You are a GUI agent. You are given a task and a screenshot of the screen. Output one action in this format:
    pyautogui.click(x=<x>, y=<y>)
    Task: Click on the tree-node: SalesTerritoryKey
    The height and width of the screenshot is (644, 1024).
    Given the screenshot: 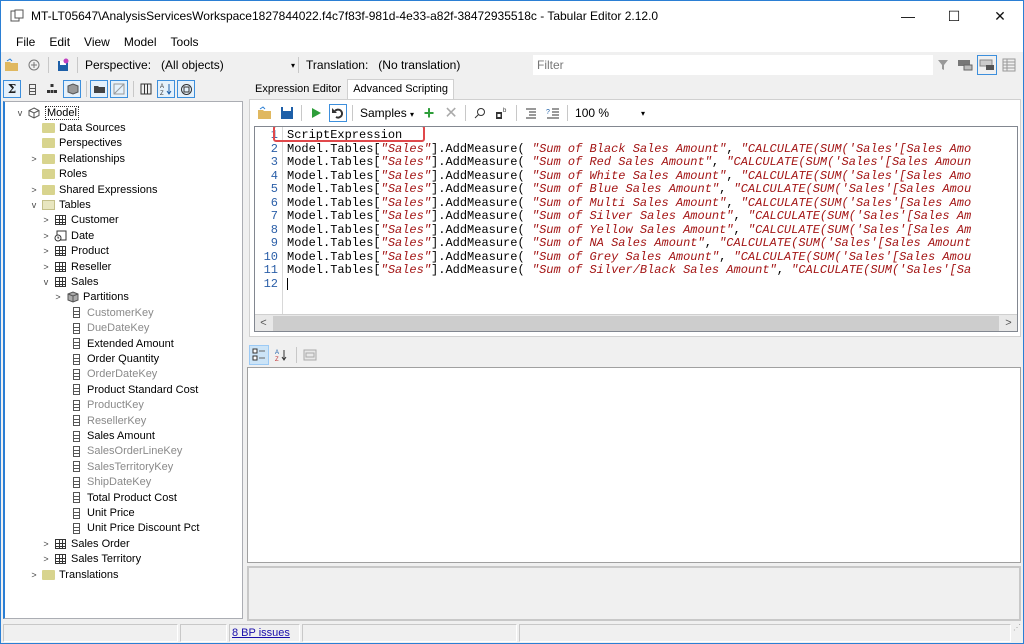 What is the action you would take?
    pyautogui.click(x=120, y=466)
    